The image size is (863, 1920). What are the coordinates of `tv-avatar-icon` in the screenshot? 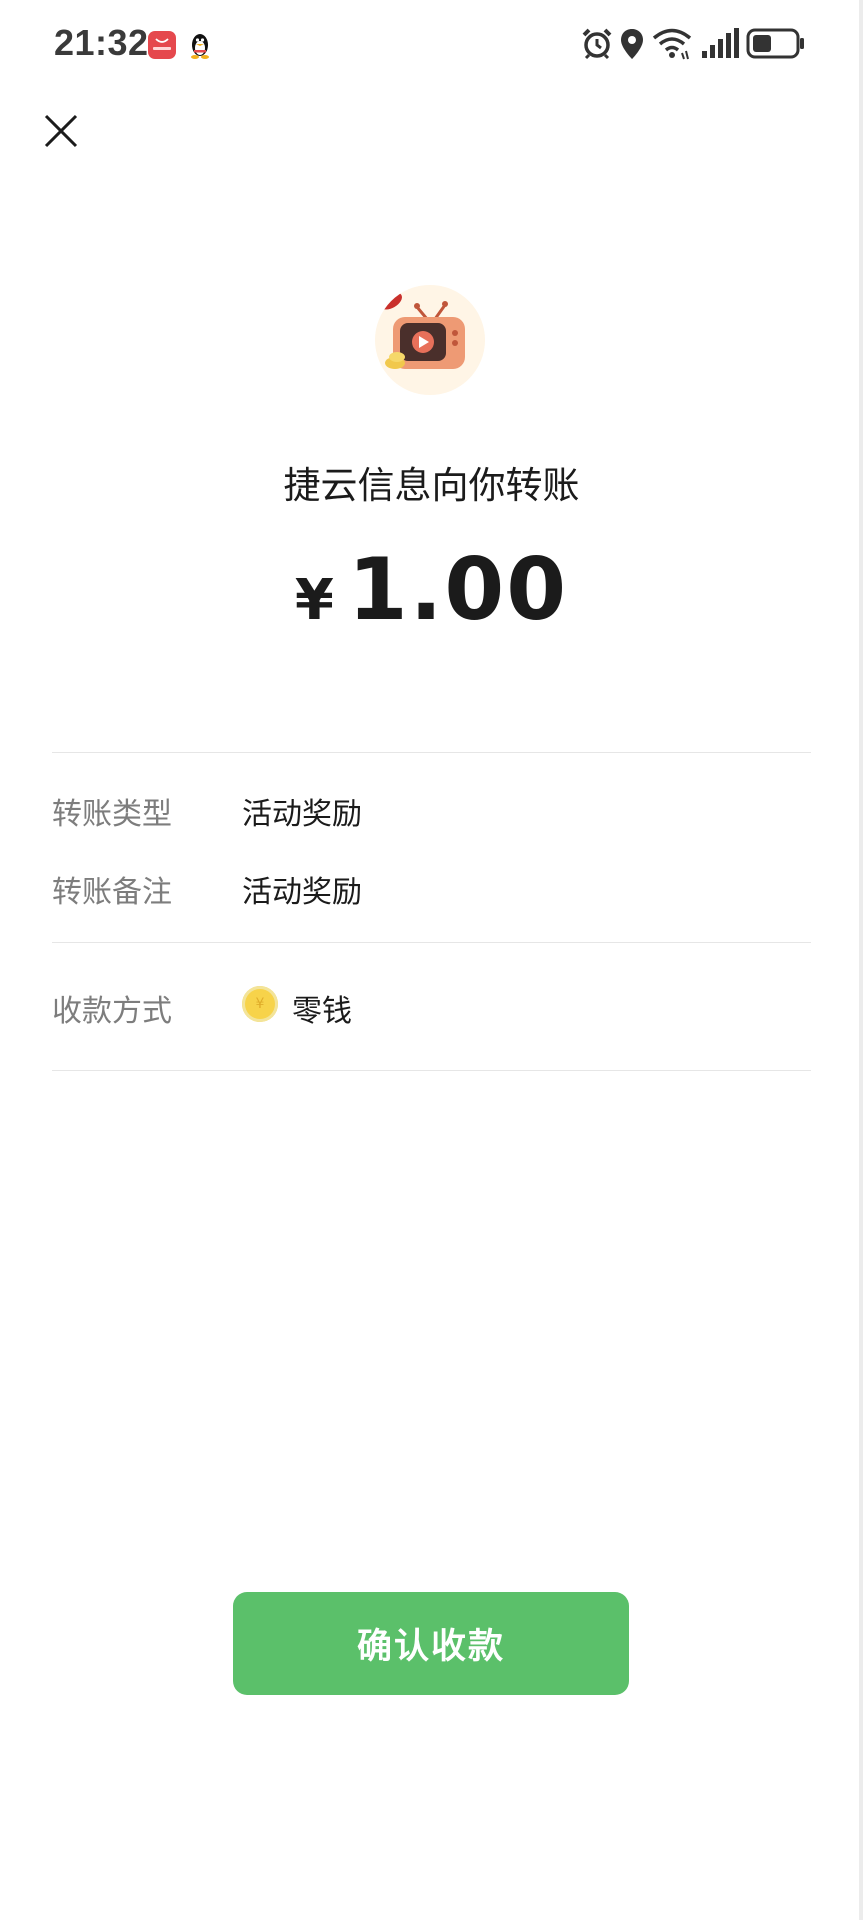 It's located at (430, 340).